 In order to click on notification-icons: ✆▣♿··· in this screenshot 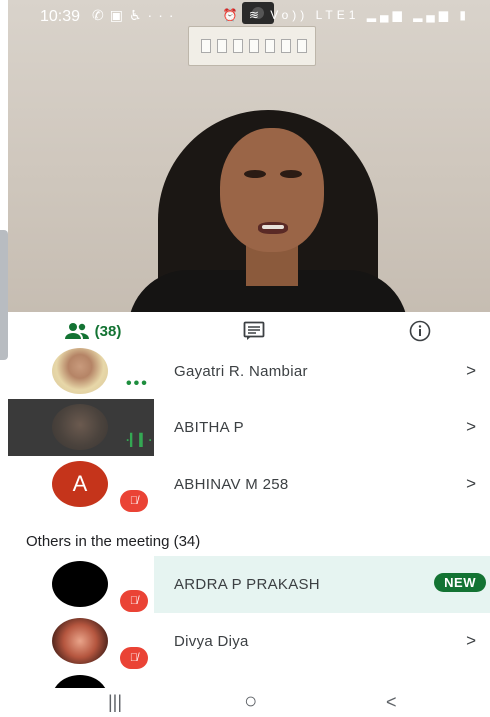, I will do `click(136, 15)`.